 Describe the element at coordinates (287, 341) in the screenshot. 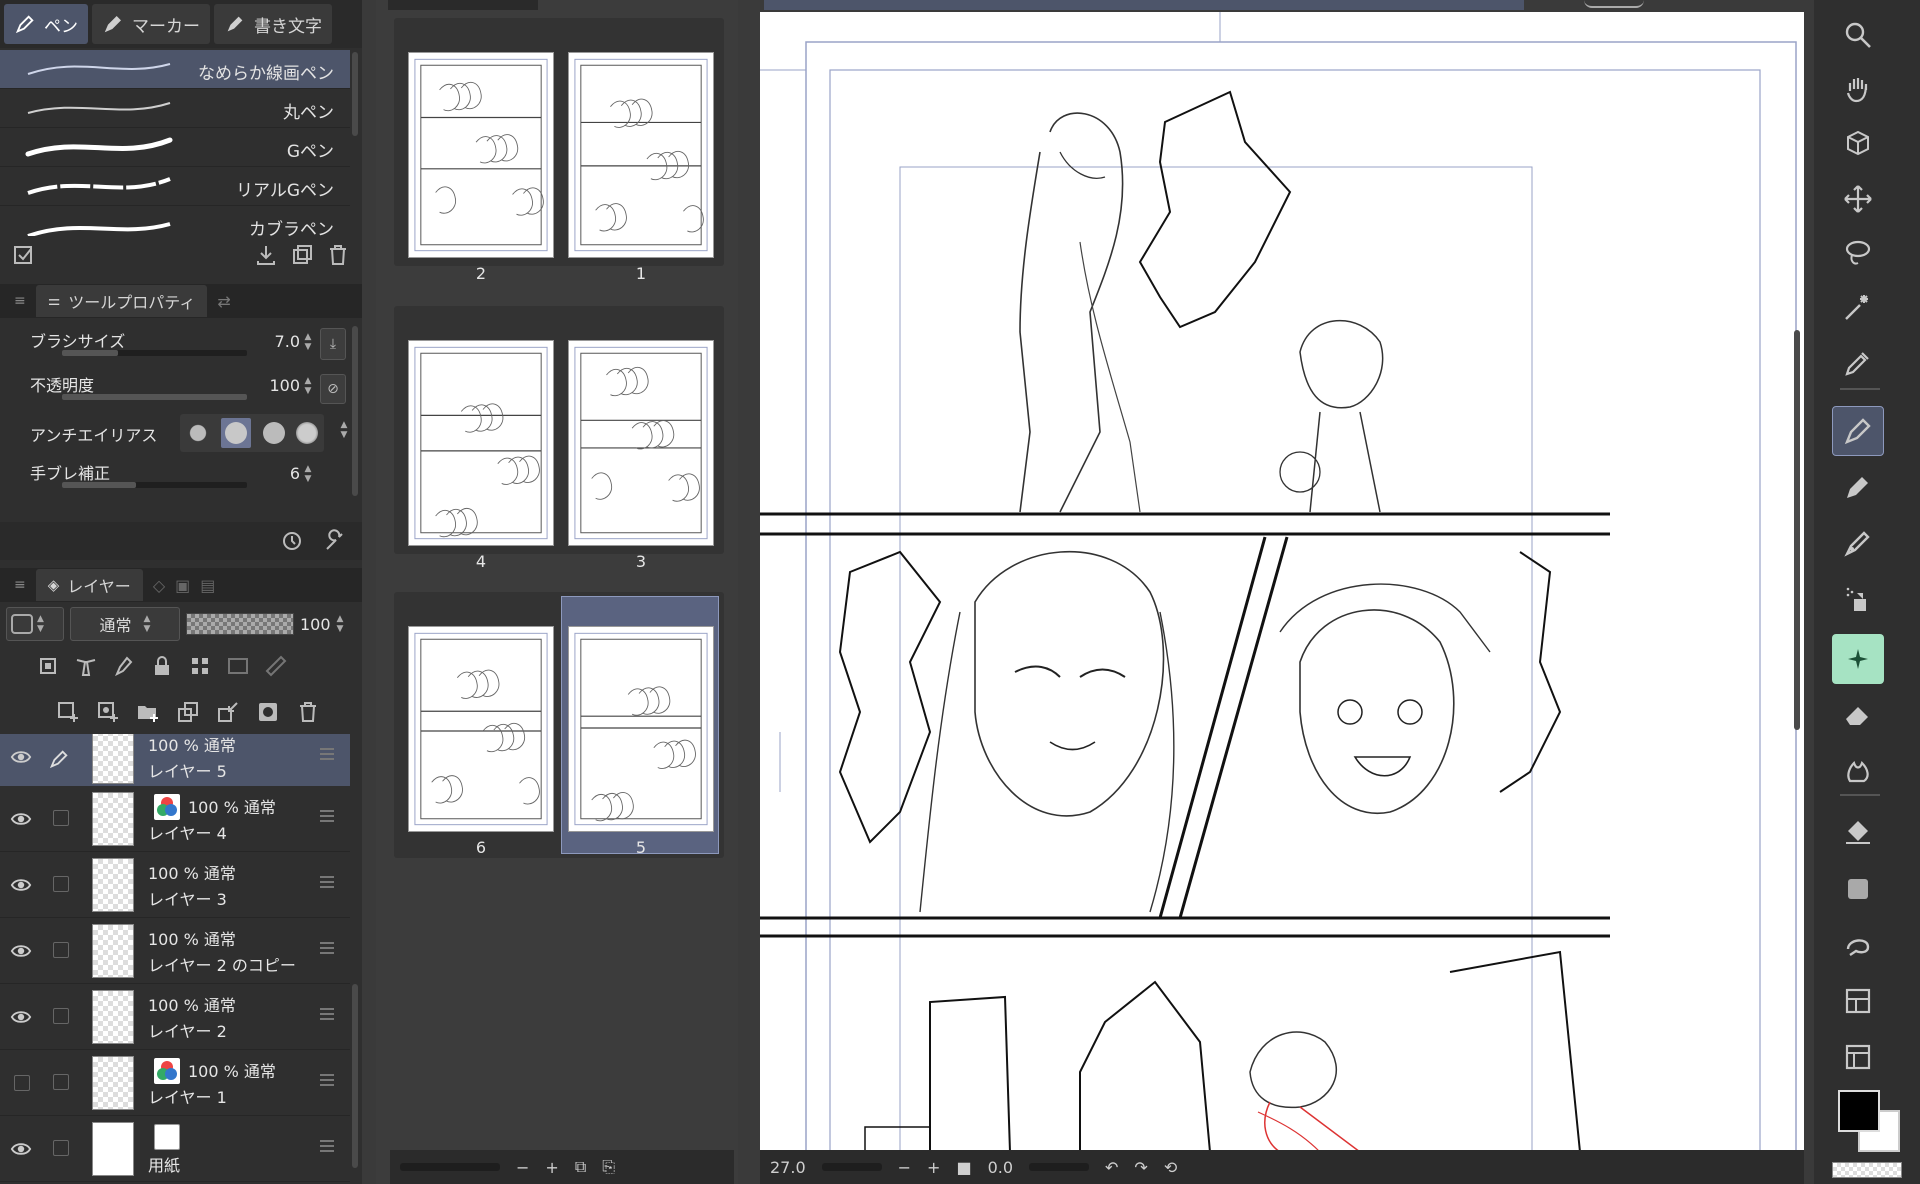

I see `brush-size-value: 7.0` at that location.